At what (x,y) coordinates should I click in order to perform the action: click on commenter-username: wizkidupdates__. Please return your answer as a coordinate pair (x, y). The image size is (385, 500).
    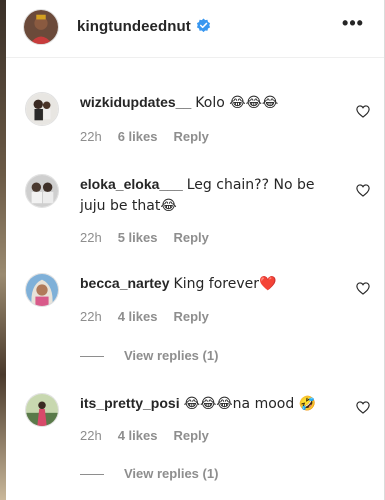
    Looking at the image, I should click on (135, 102).